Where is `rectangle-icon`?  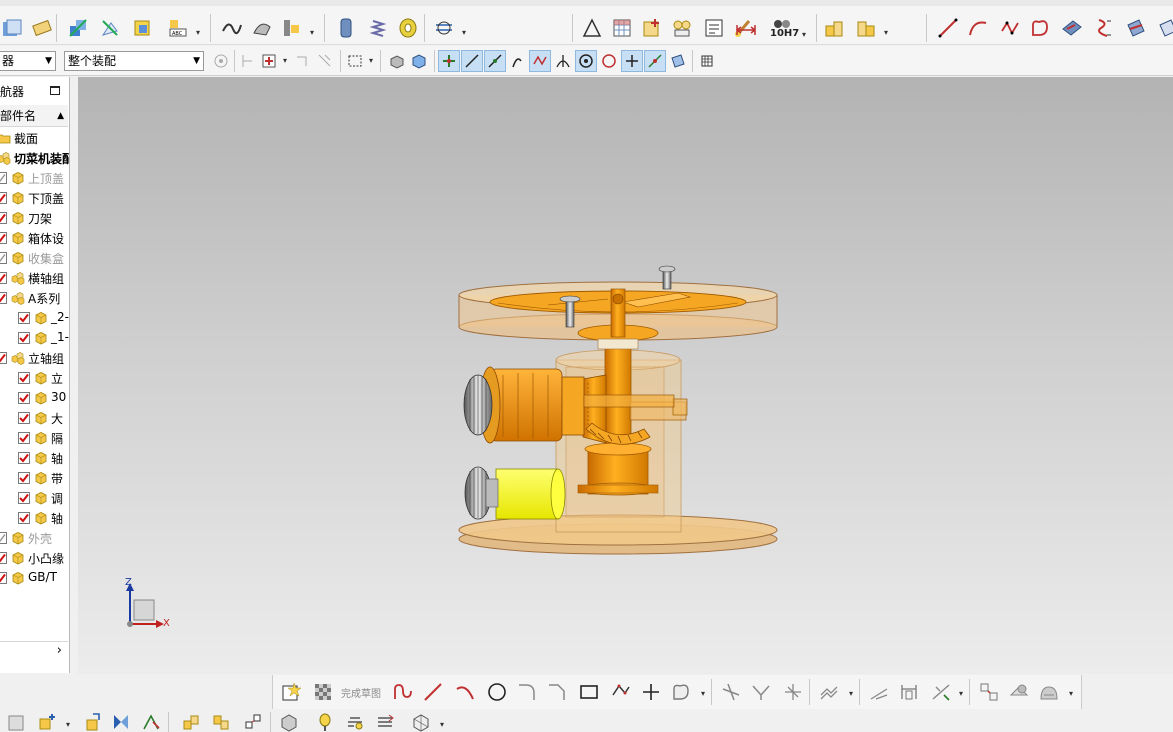
rectangle-icon is located at coordinates (589, 692).